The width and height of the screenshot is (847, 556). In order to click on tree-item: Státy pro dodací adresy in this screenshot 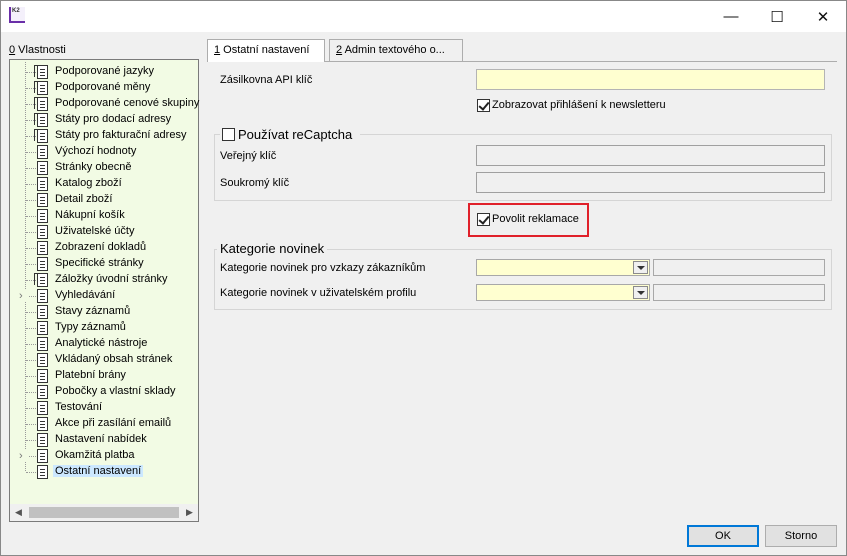, I will do `click(104, 120)`.